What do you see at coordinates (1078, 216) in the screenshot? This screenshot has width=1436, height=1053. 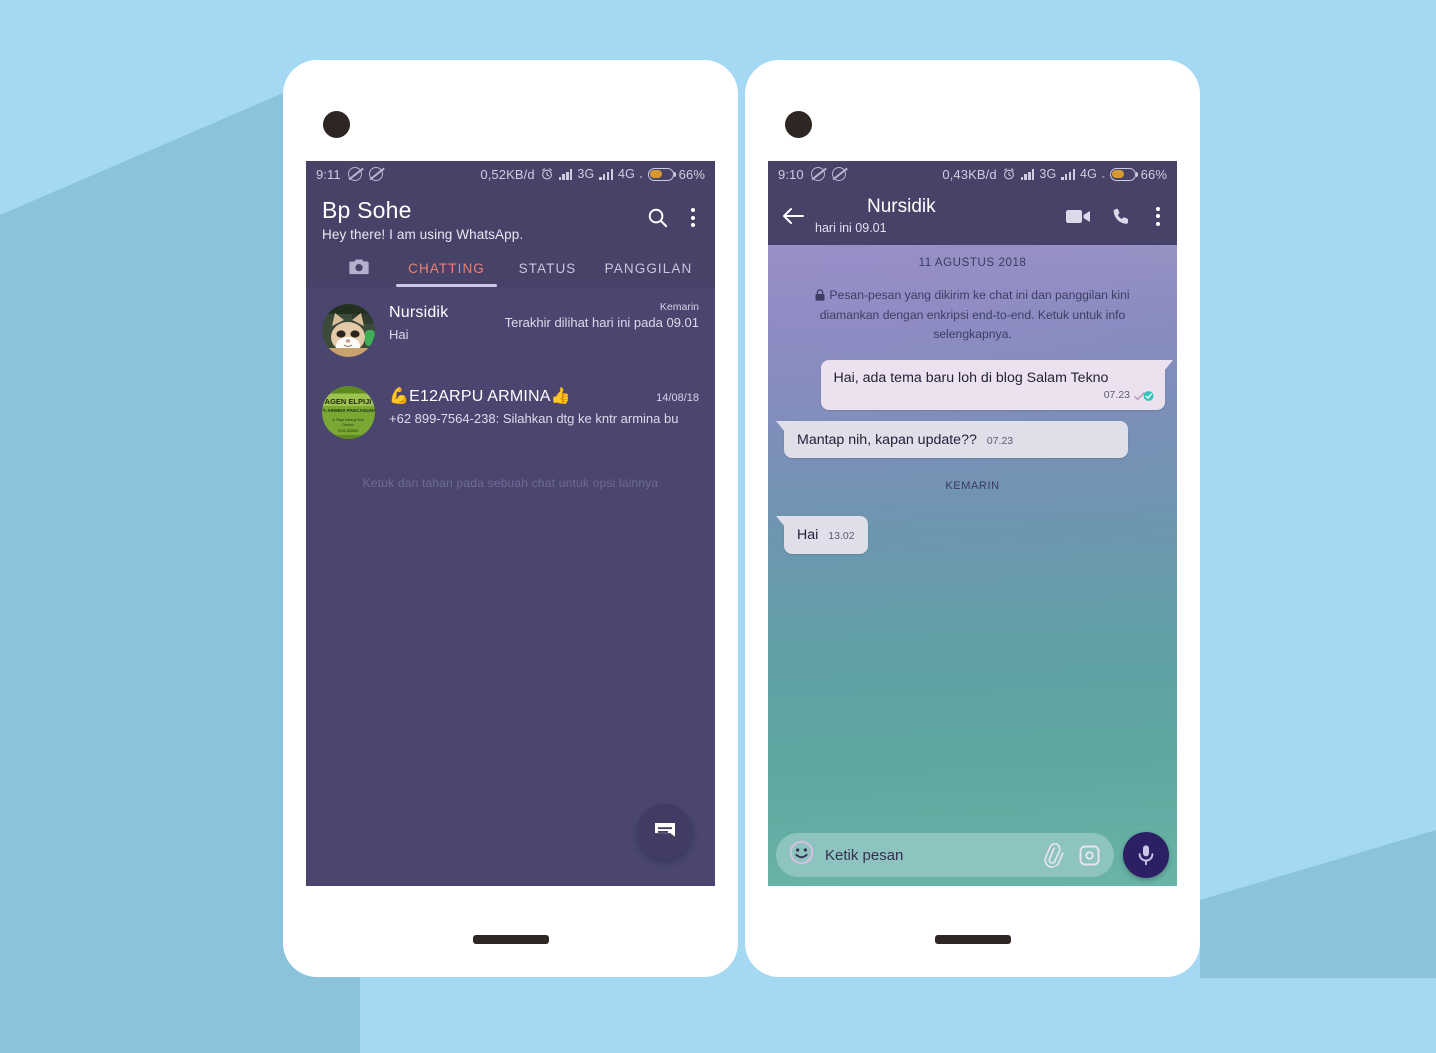 I see `video-camera-icon` at bounding box center [1078, 216].